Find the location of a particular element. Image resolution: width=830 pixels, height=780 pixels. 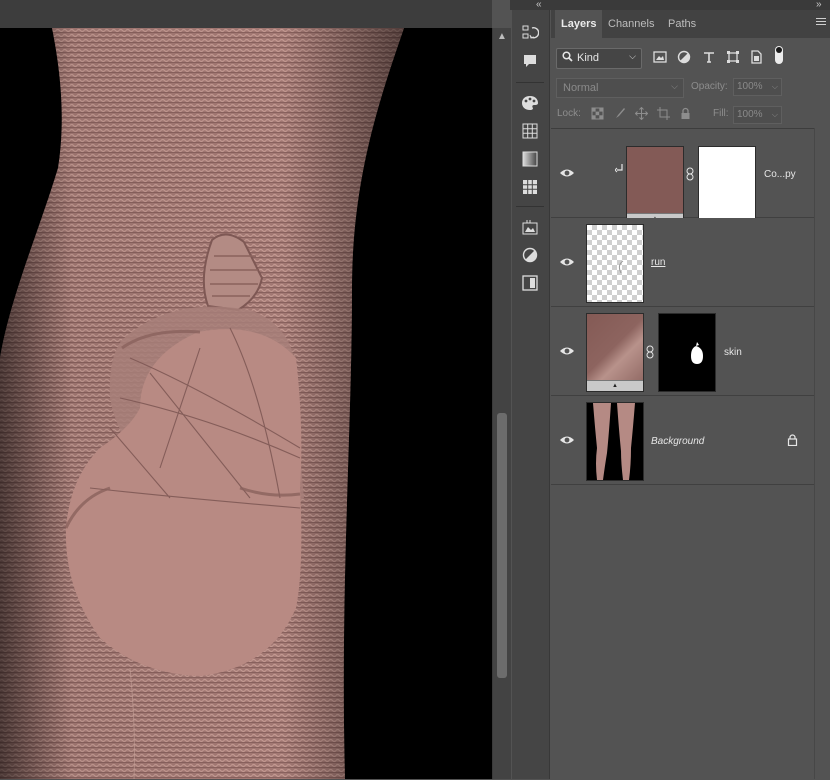

layer-row-skin: skin is located at coordinates (682, 351).